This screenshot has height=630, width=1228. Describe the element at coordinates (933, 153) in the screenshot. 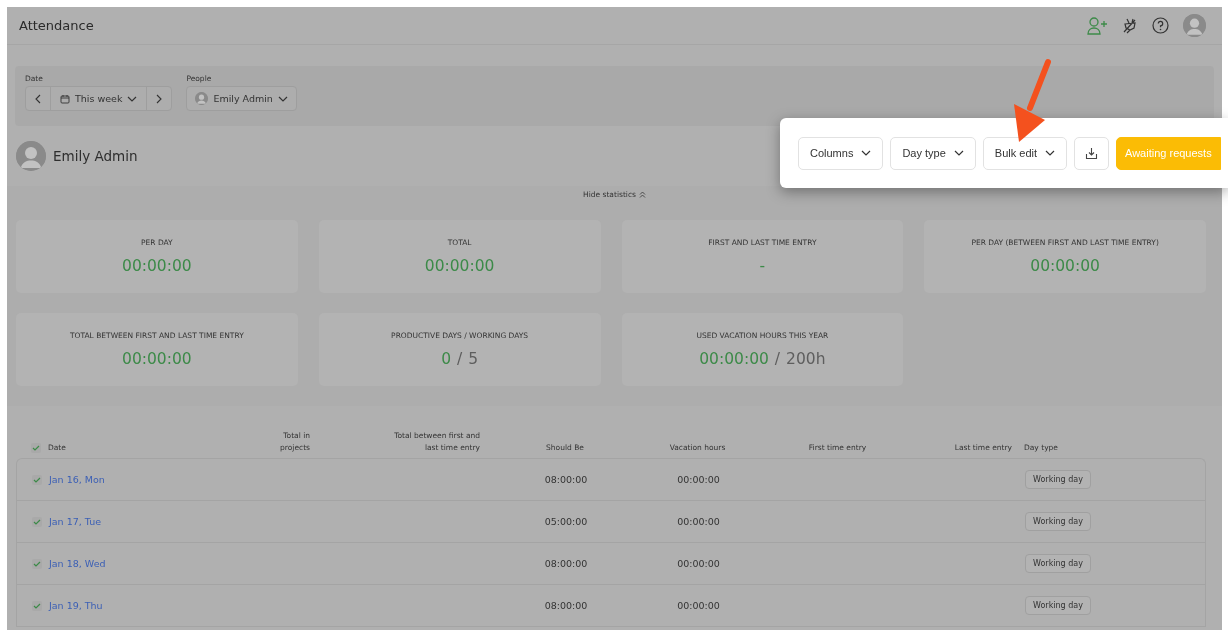

I see `dropdown-button: Day type` at that location.